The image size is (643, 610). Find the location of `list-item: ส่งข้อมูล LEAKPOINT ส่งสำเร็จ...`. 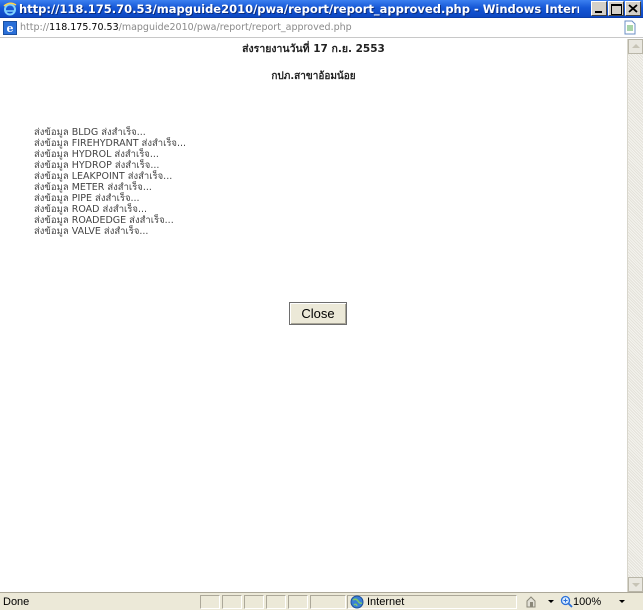

list-item: ส่งข้อมูล LEAKPOINT ส่งสำเร็จ... is located at coordinates (103, 176).